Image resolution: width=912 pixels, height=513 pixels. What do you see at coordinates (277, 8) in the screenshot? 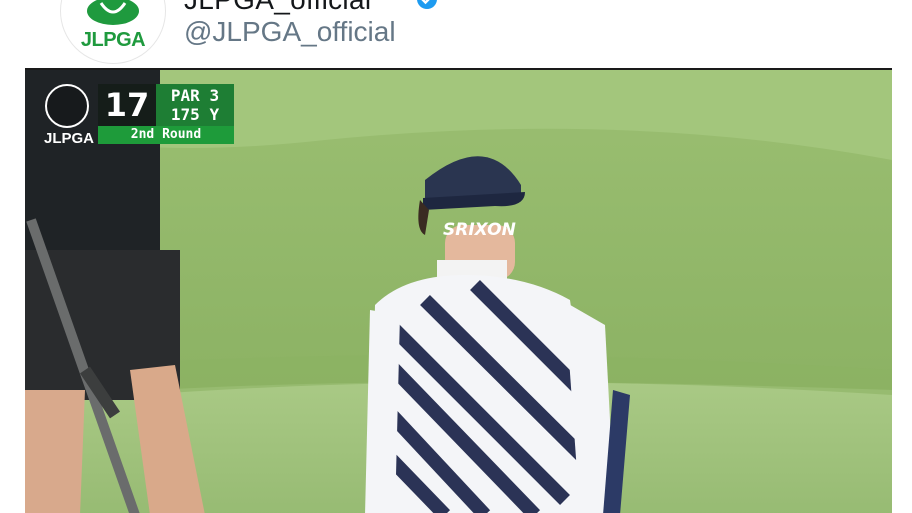
I see `account-display-name: JLPGA_official` at bounding box center [277, 8].